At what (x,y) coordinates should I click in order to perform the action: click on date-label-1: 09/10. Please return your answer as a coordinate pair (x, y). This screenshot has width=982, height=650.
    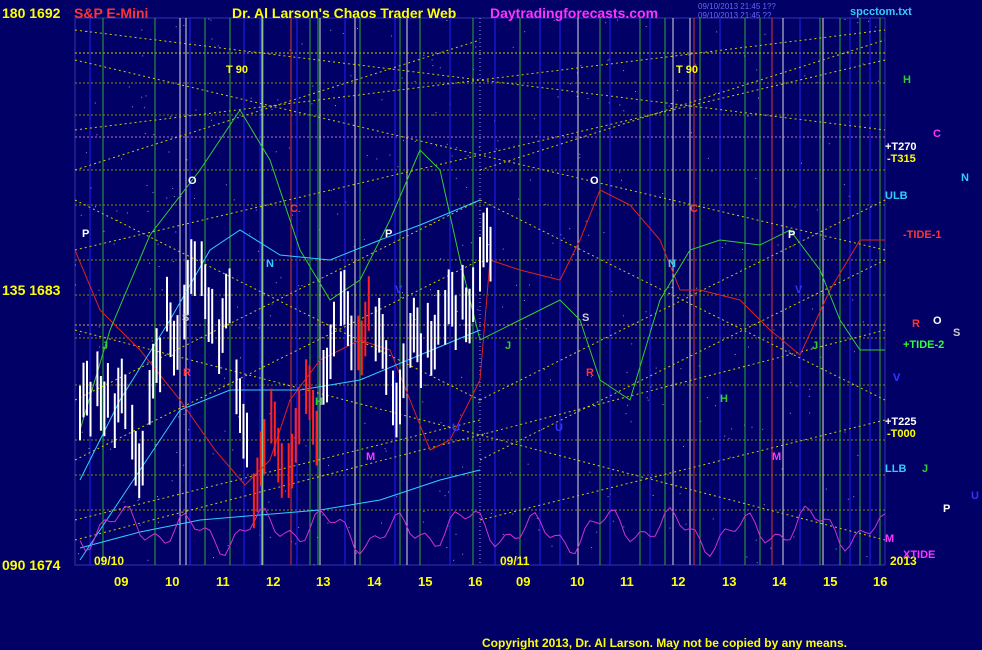
    Looking at the image, I should click on (109, 561).